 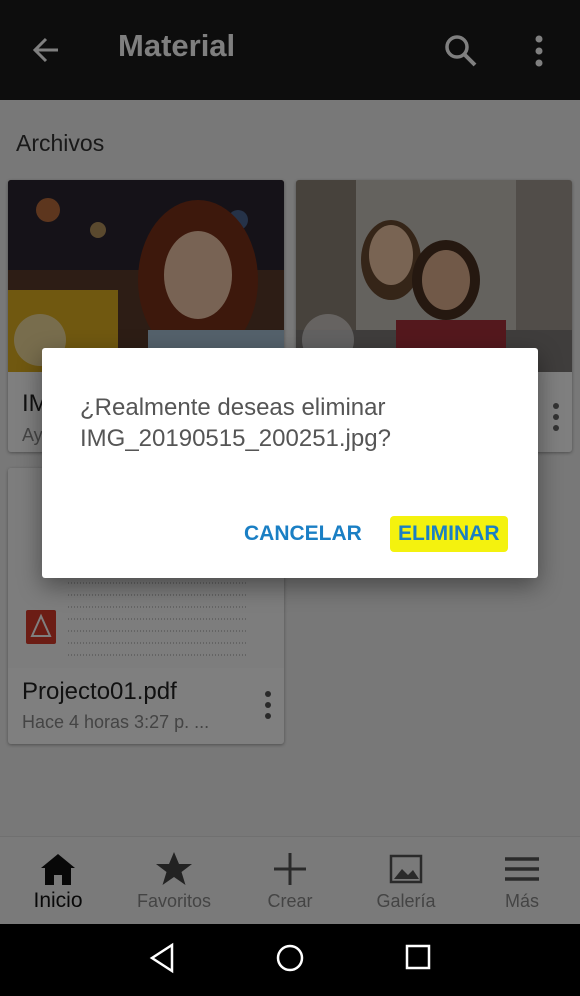 I want to click on delete-button: ELIMINAR, so click(x=449, y=534).